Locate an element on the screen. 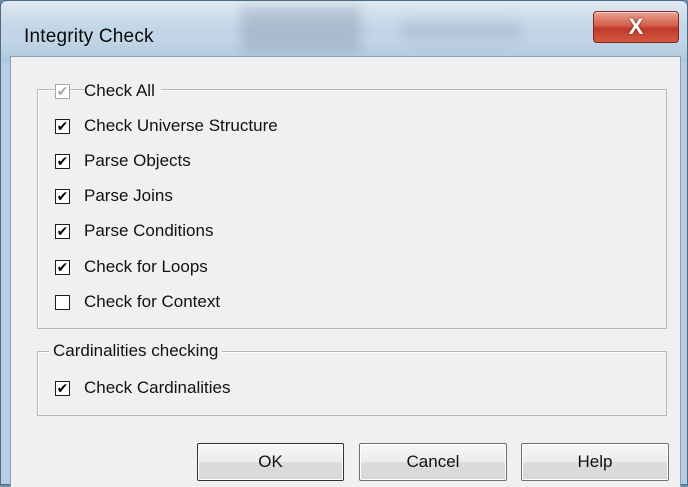  parse-conditions-checkbox: ✔ Parse Conditions is located at coordinates (134, 231).